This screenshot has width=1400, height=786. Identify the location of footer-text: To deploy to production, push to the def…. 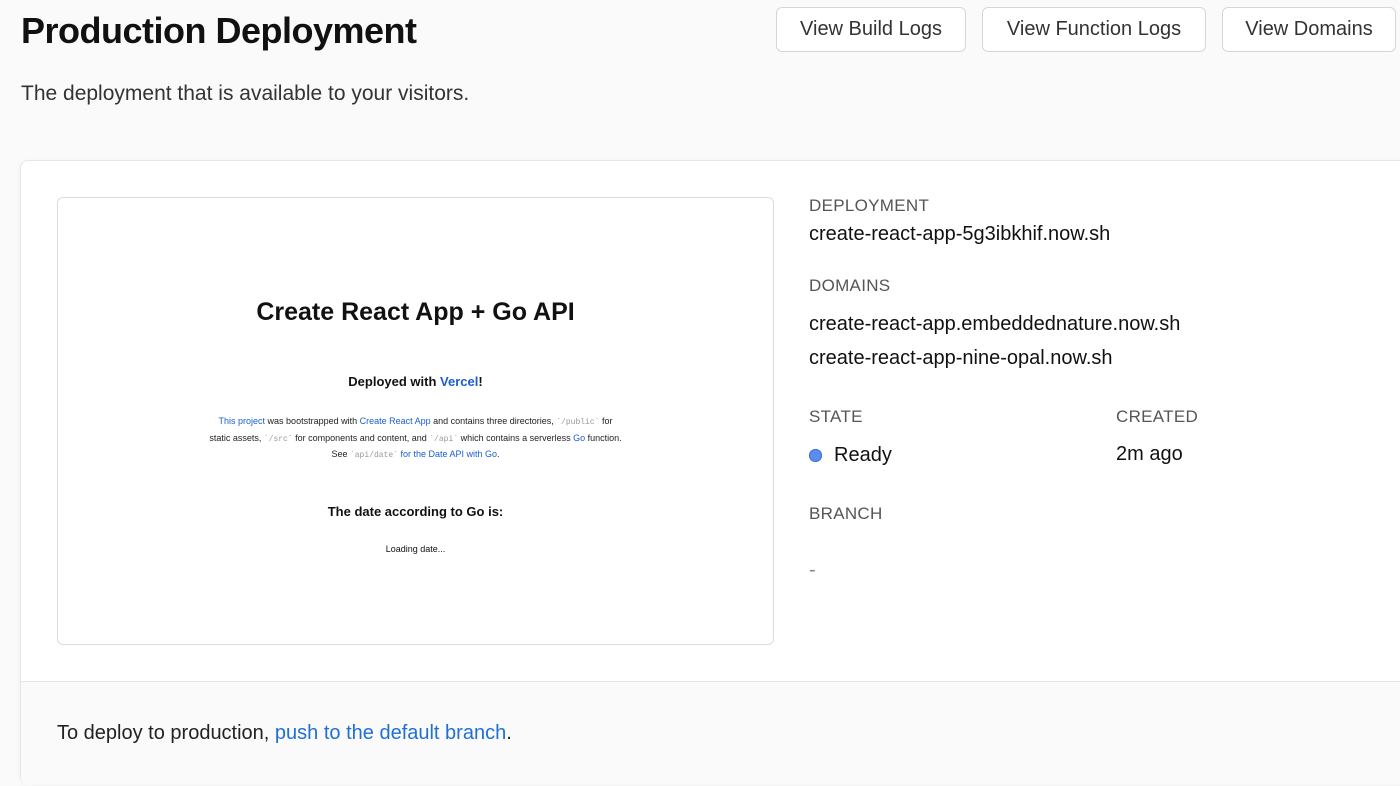
(284, 733).